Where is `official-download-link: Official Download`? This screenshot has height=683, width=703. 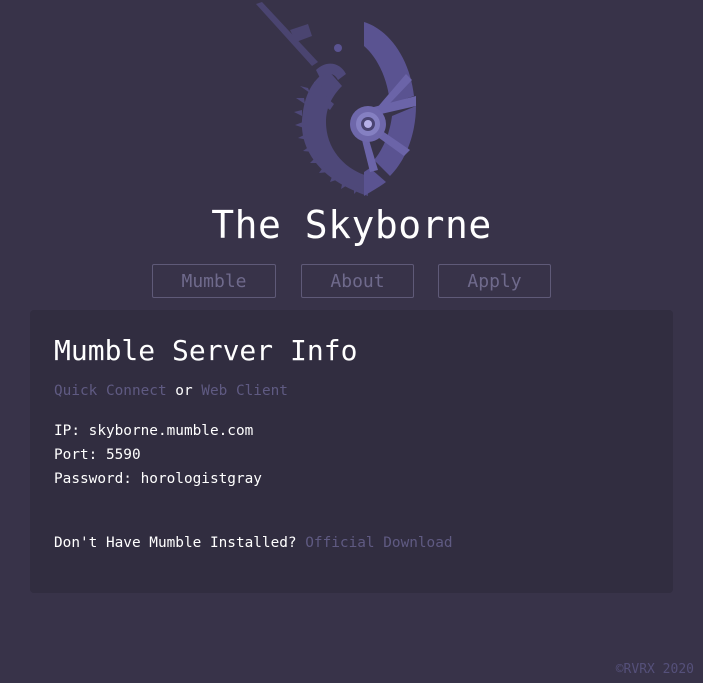 official-download-link: Official Download is located at coordinates (378, 543).